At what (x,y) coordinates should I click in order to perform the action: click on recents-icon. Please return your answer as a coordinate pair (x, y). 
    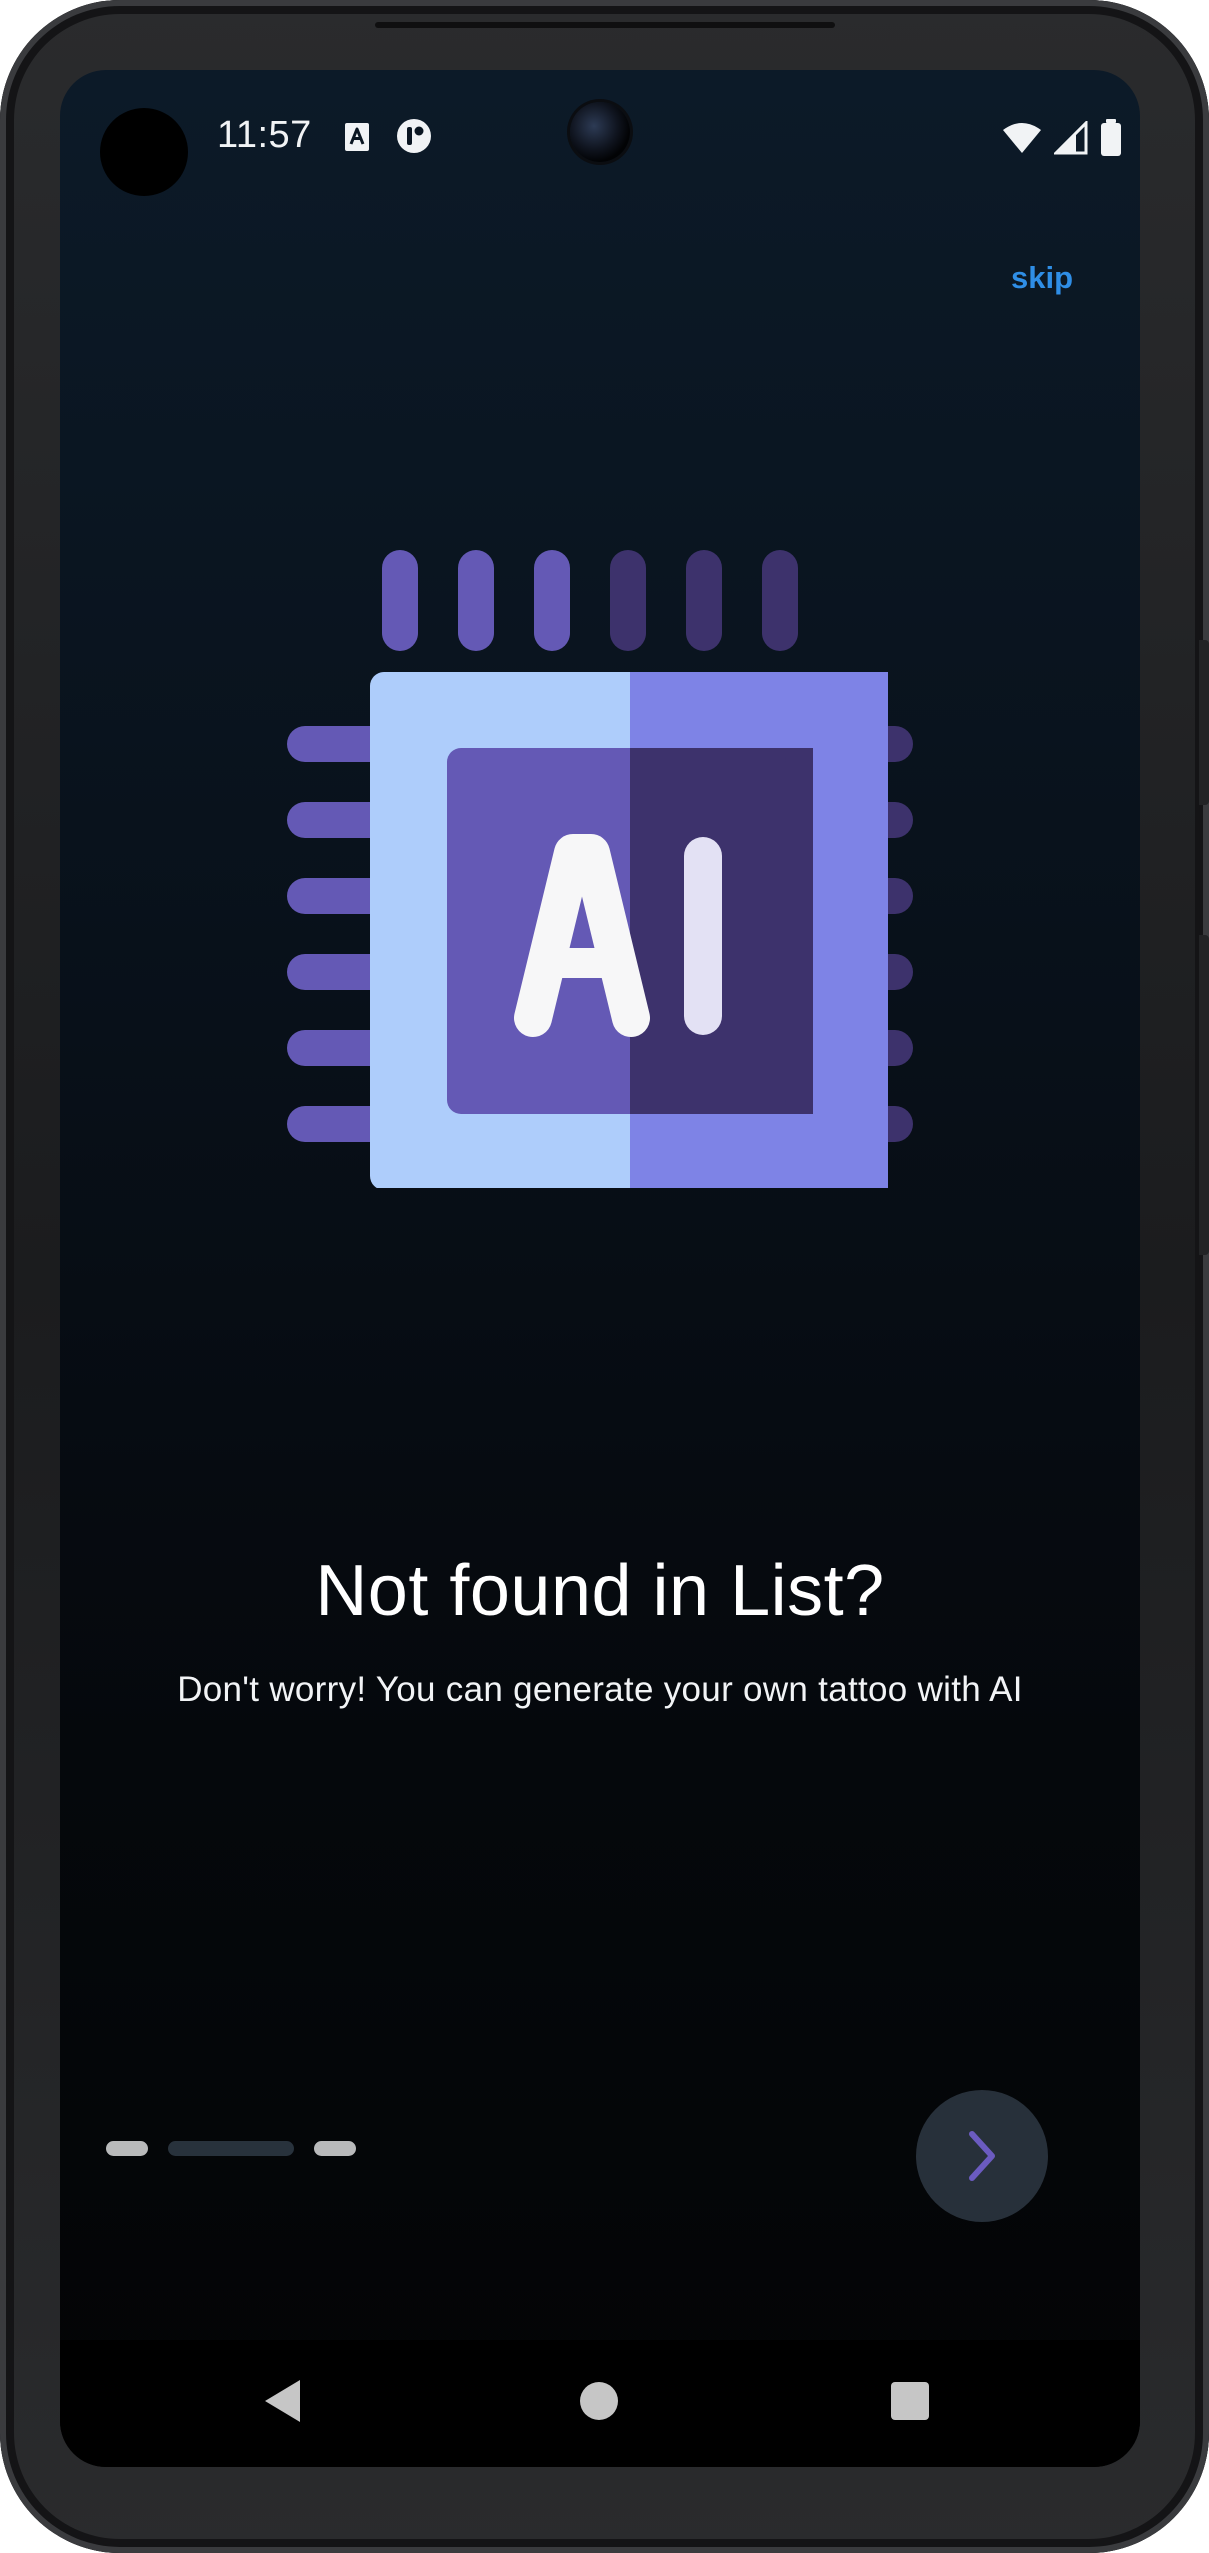
    Looking at the image, I should click on (910, 2401).